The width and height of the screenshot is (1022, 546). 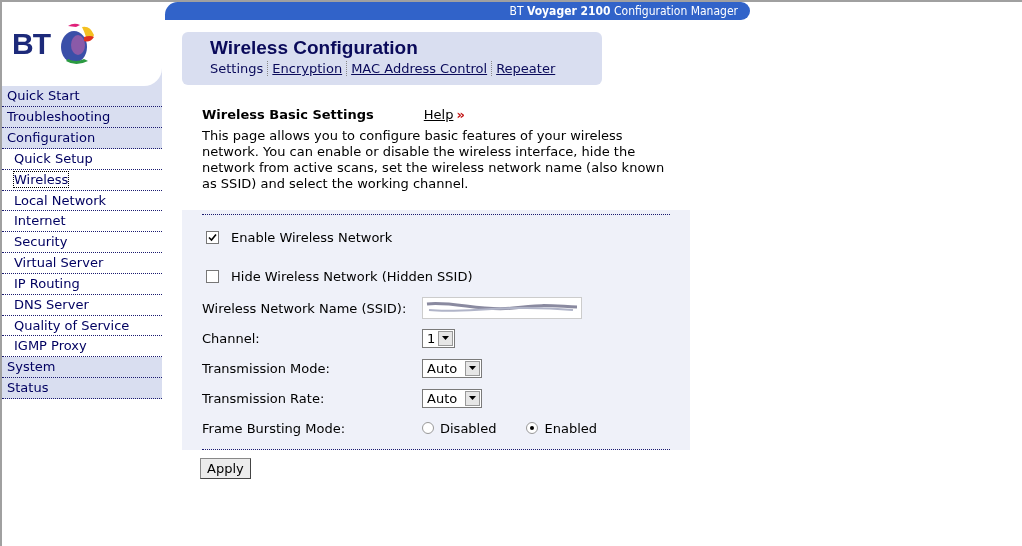 I want to click on nav-item: Configuration, so click(x=51, y=137).